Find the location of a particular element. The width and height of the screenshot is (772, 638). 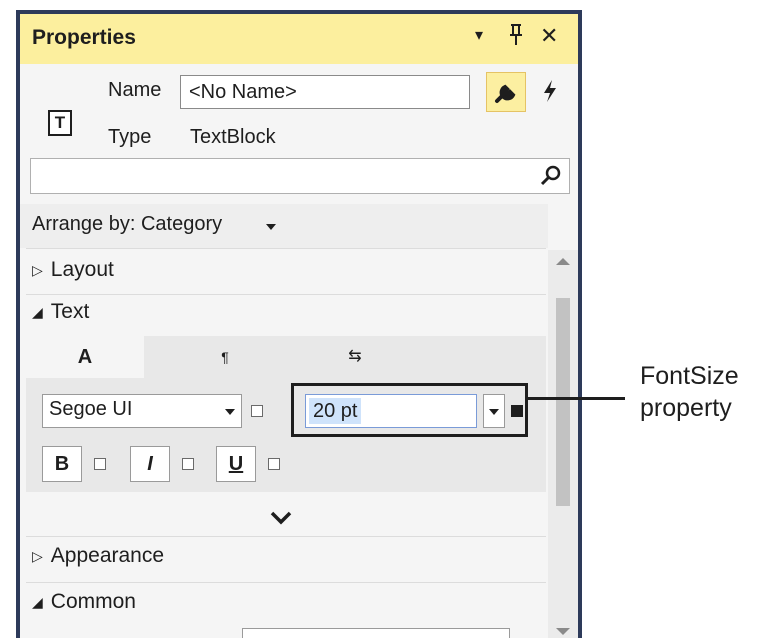

arrange-by-dropdown: Arrange by: Category is located at coordinates (284, 226).